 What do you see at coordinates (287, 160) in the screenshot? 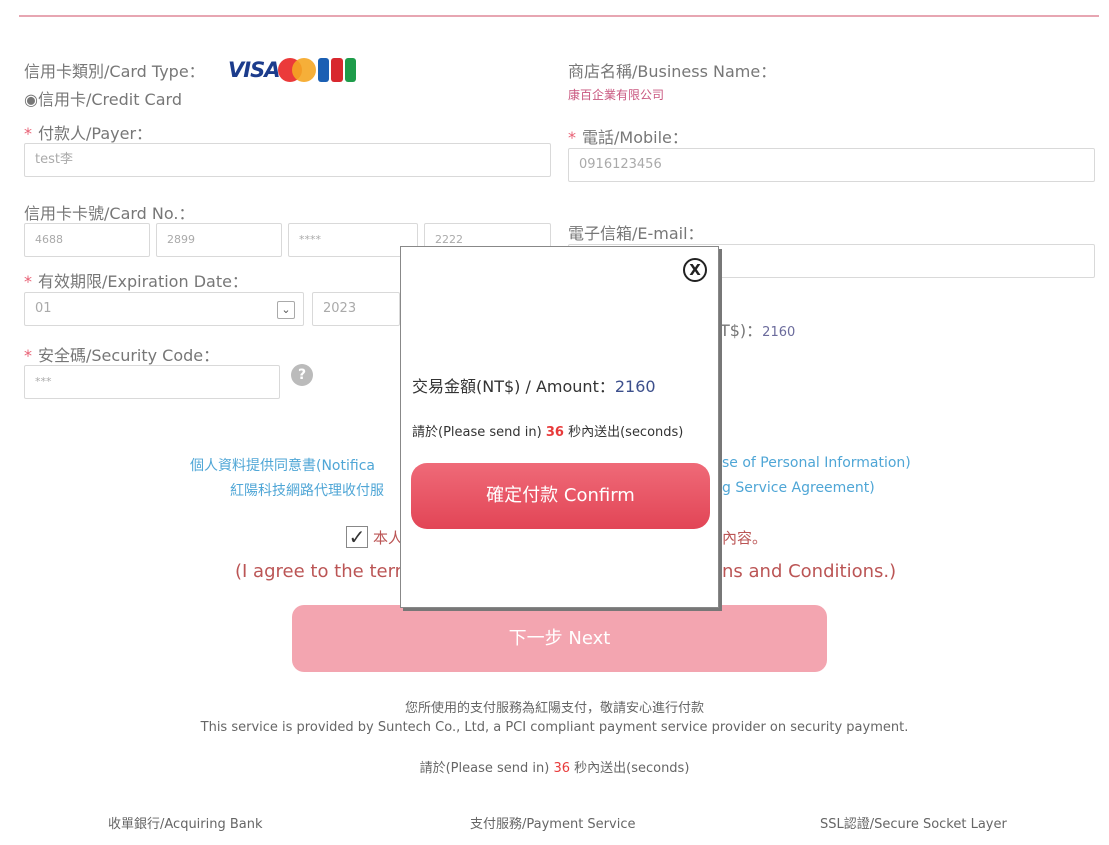
I see `payer-input: test李` at bounding box center [287, 160].